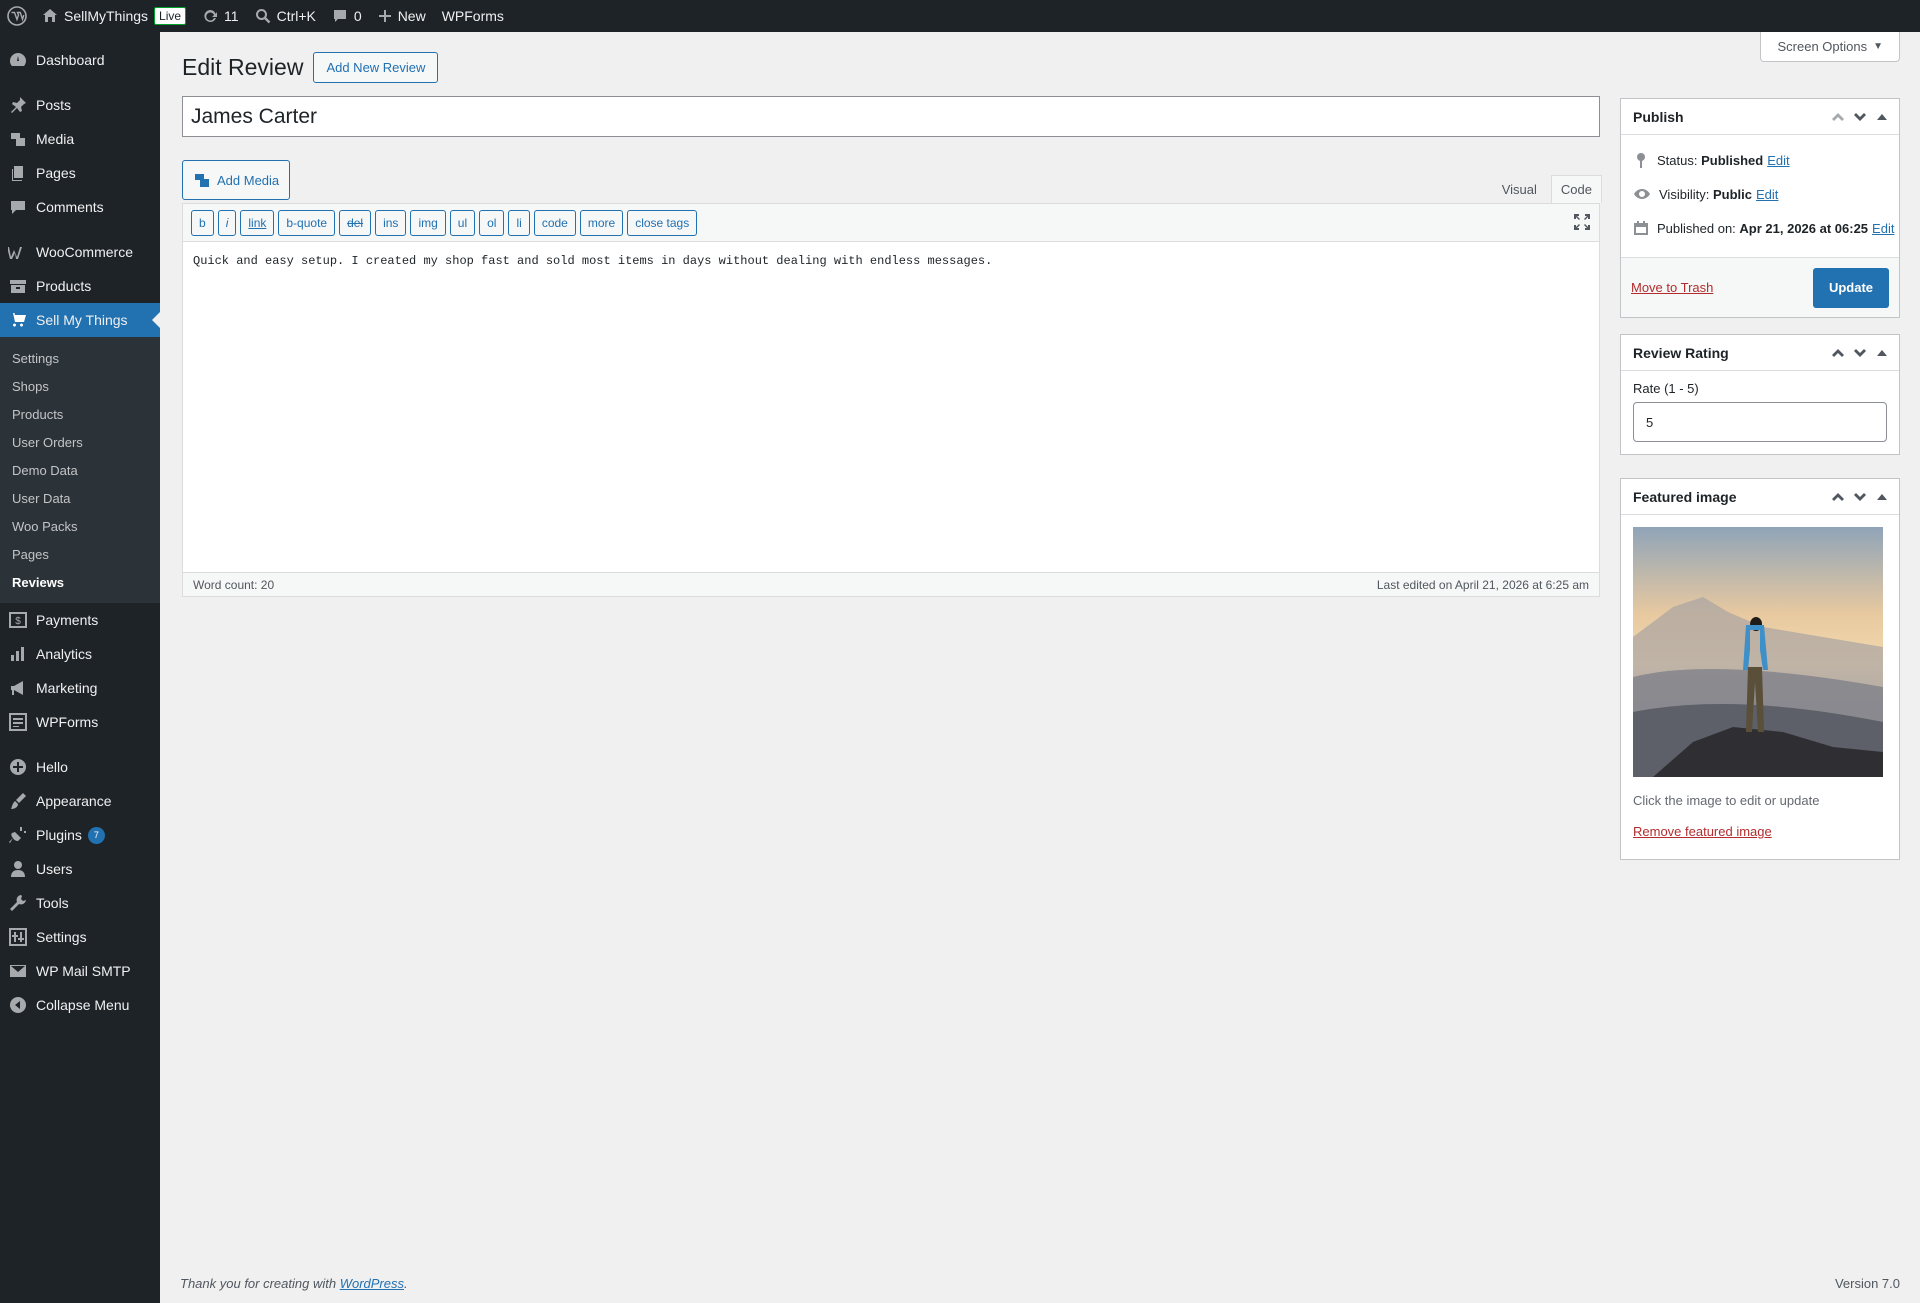  Describe the element at coordinates (50, 15) in the screenshot. I see `home-icon` at that location.